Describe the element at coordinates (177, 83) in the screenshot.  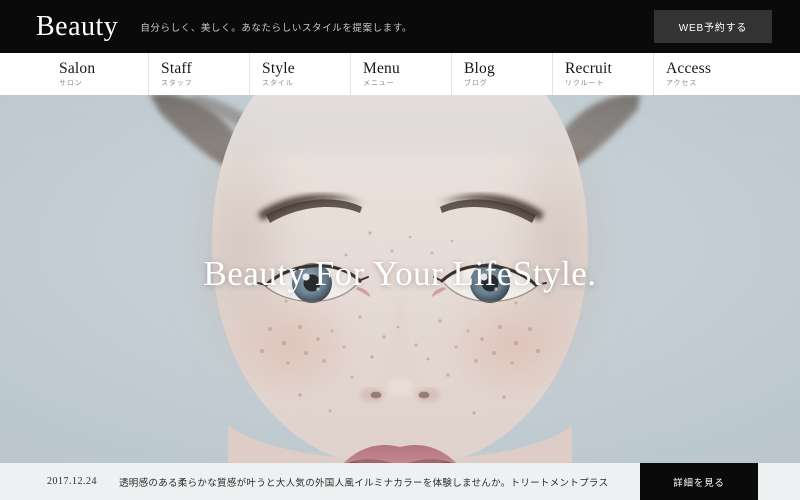
I see `nav-item-label-jp: スタッフ` at that location.